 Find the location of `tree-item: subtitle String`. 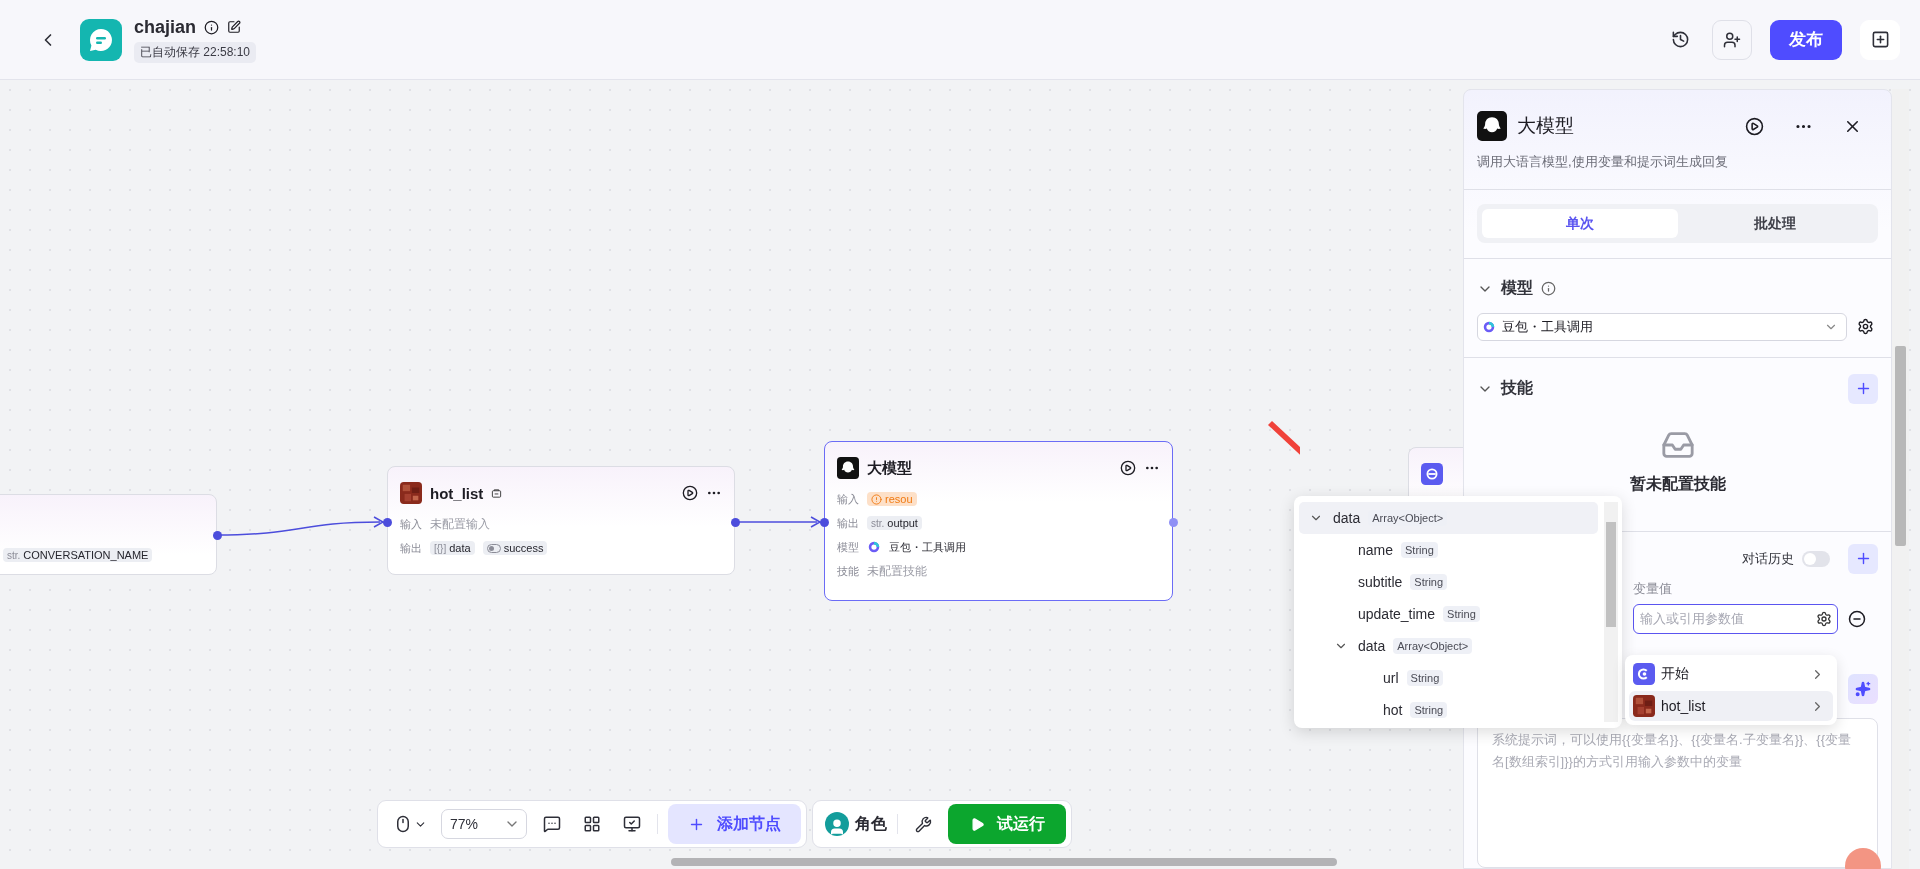

tree-item: subtitle String is located at coordinates (1448, 582).